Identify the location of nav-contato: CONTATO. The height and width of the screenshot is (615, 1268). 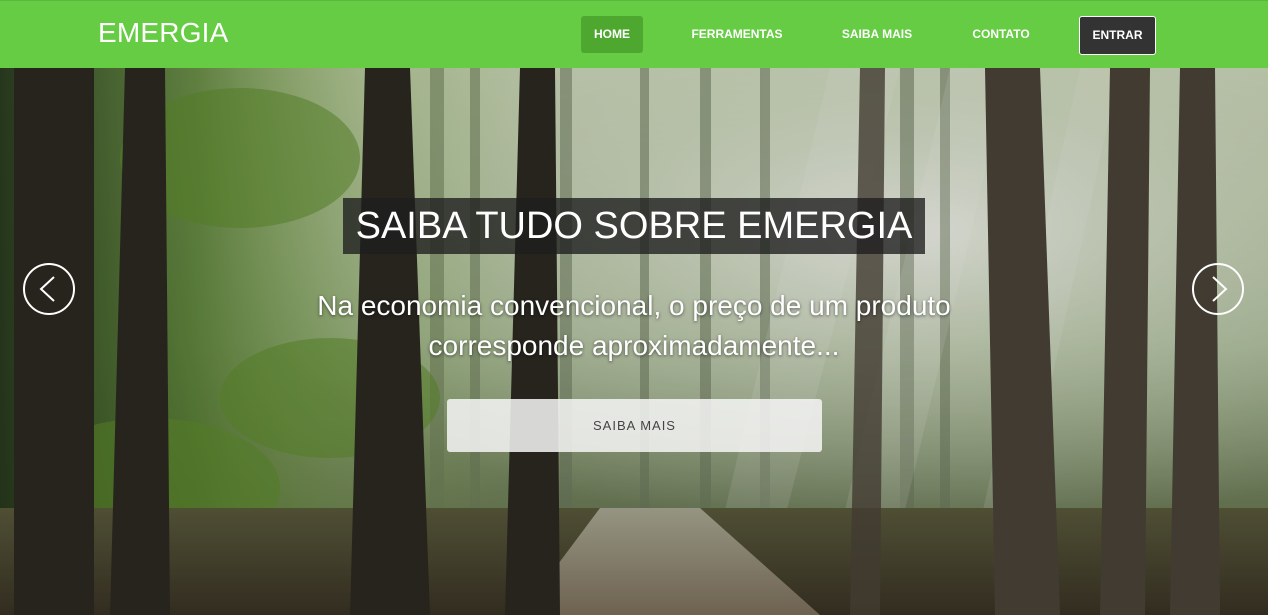
(1001, 34).